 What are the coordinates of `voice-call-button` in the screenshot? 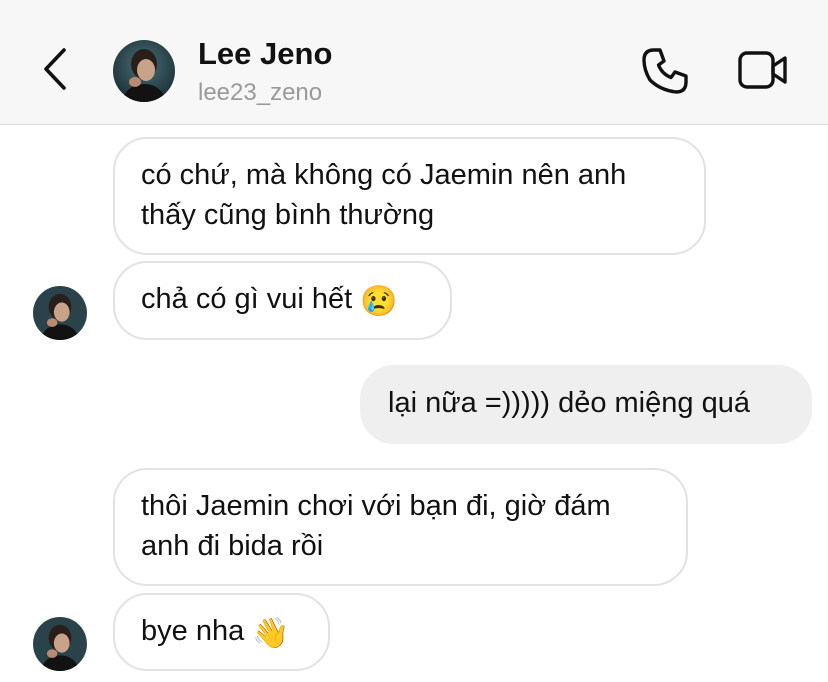 It's located at (665, 71).